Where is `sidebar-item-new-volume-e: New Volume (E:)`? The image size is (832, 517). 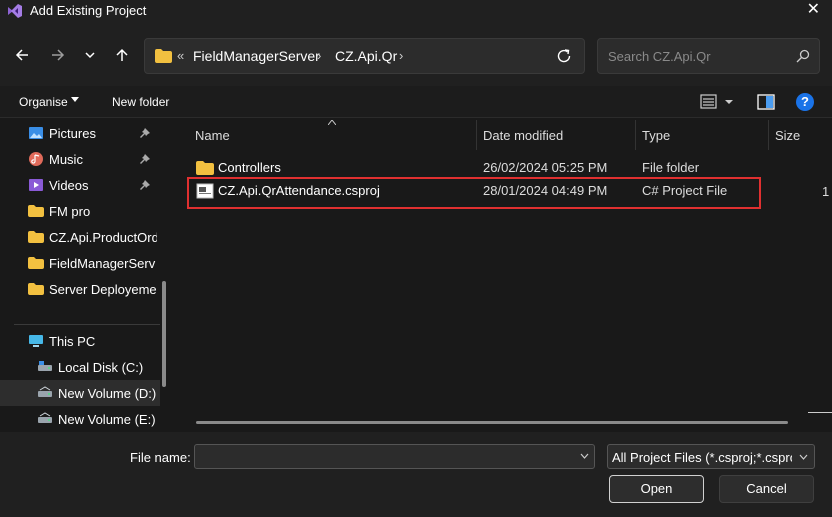 sidebar-item-new-volume-e: New Volume (E:) is located at coordinates (80, 419).